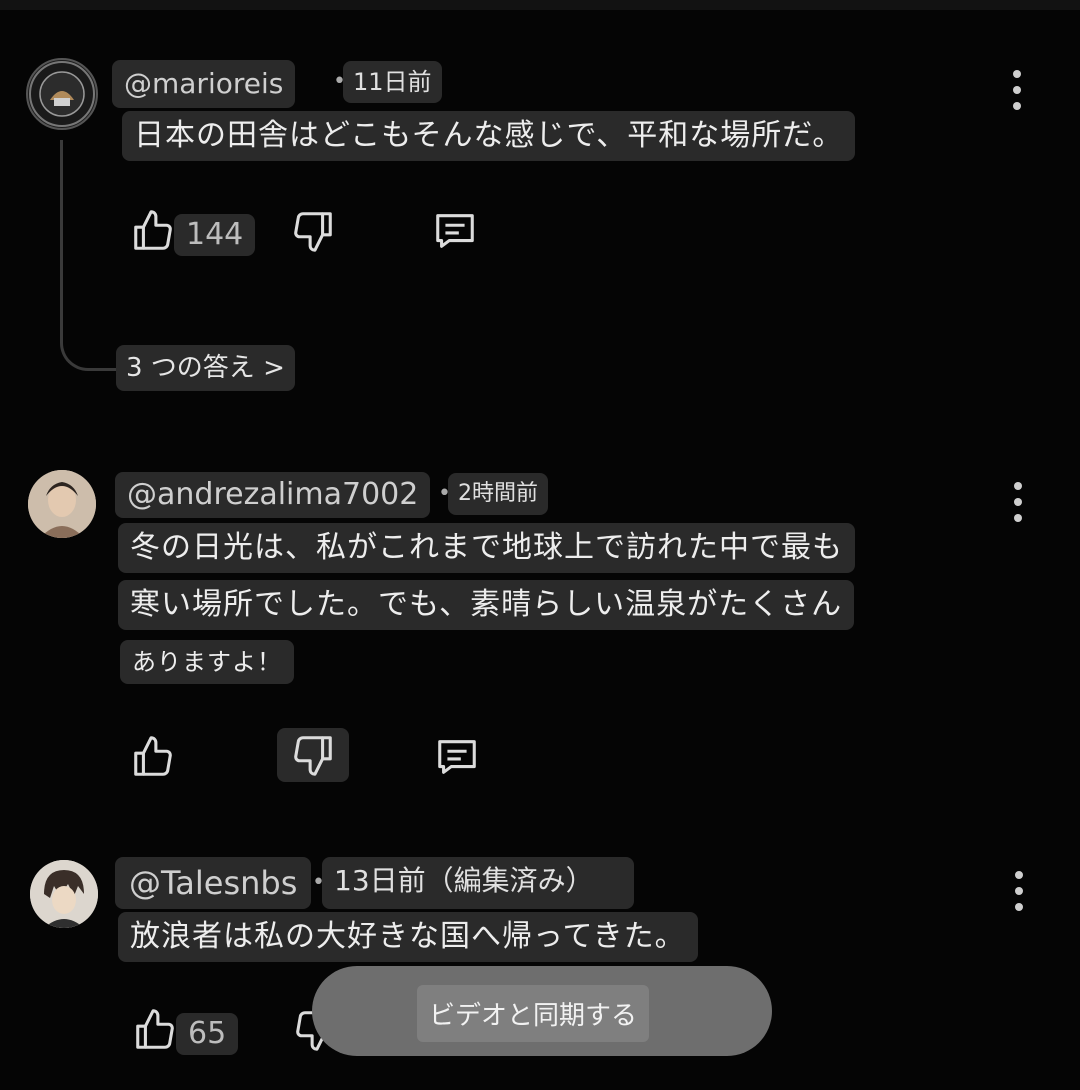  What do you see at coordinates (533, 1013) in the screenshot?
I see `sync-with-video-button: ビデオと同期する` at bounding box center [533, 1013].